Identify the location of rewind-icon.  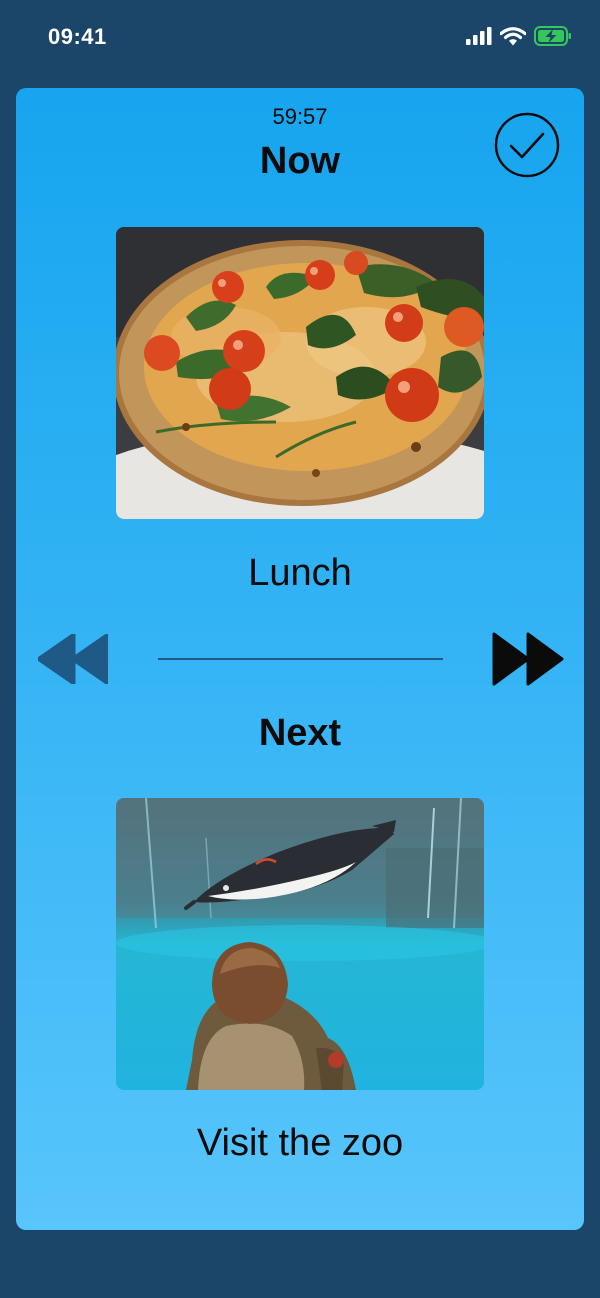
(73, 659).